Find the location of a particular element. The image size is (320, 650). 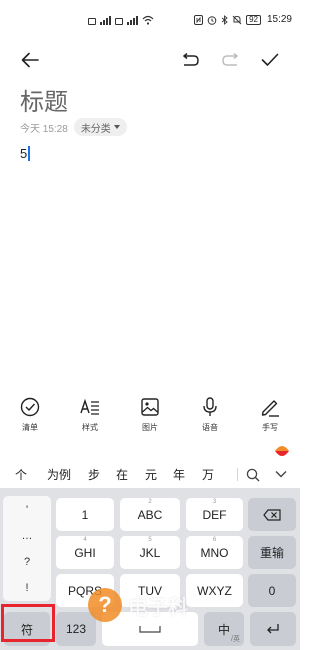

status-right: 92 15:29 is located at coordinates (243, 19).